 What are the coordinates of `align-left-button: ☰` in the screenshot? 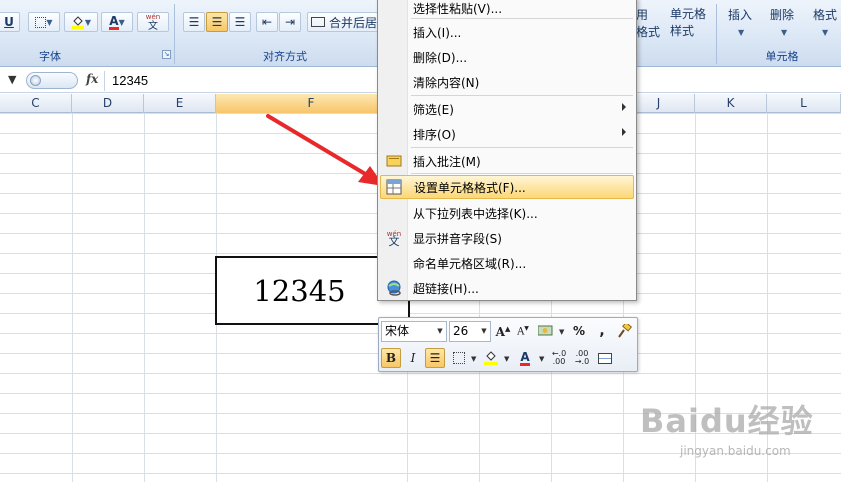 It's located at (194, 22).